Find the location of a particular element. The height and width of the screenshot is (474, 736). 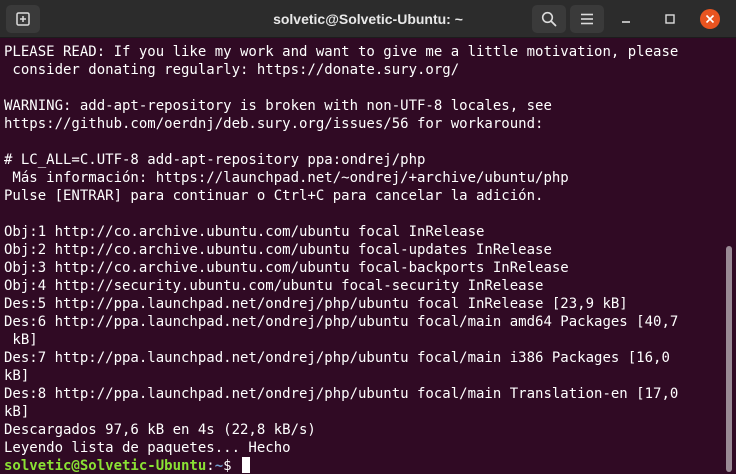

hamburger-menu-icon is located at coordinates (587, 19).